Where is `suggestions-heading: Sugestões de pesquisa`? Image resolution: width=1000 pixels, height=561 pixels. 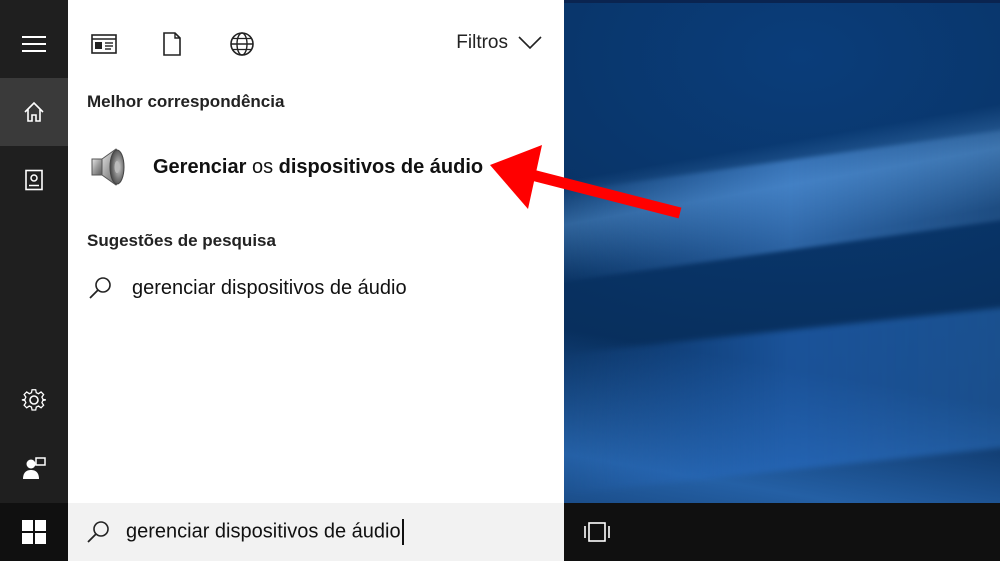 suggestions-heading: Sugestões de pesquisa is located at coordinates (181, 240).